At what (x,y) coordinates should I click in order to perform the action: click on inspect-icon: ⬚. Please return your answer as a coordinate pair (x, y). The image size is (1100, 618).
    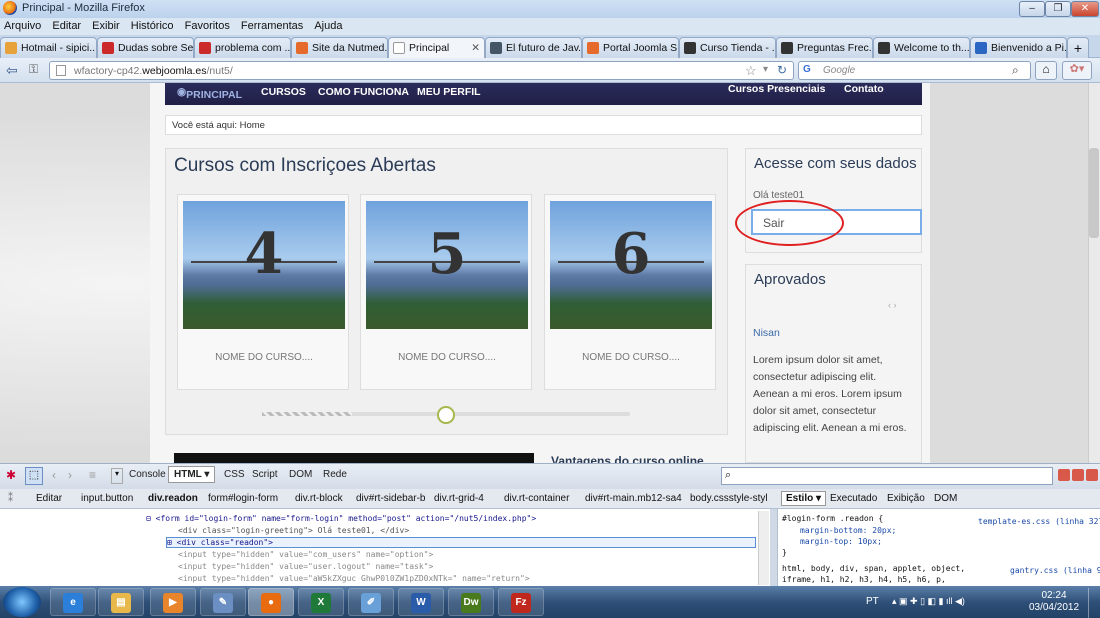
    Looking at the image, I should click on (34, 476).